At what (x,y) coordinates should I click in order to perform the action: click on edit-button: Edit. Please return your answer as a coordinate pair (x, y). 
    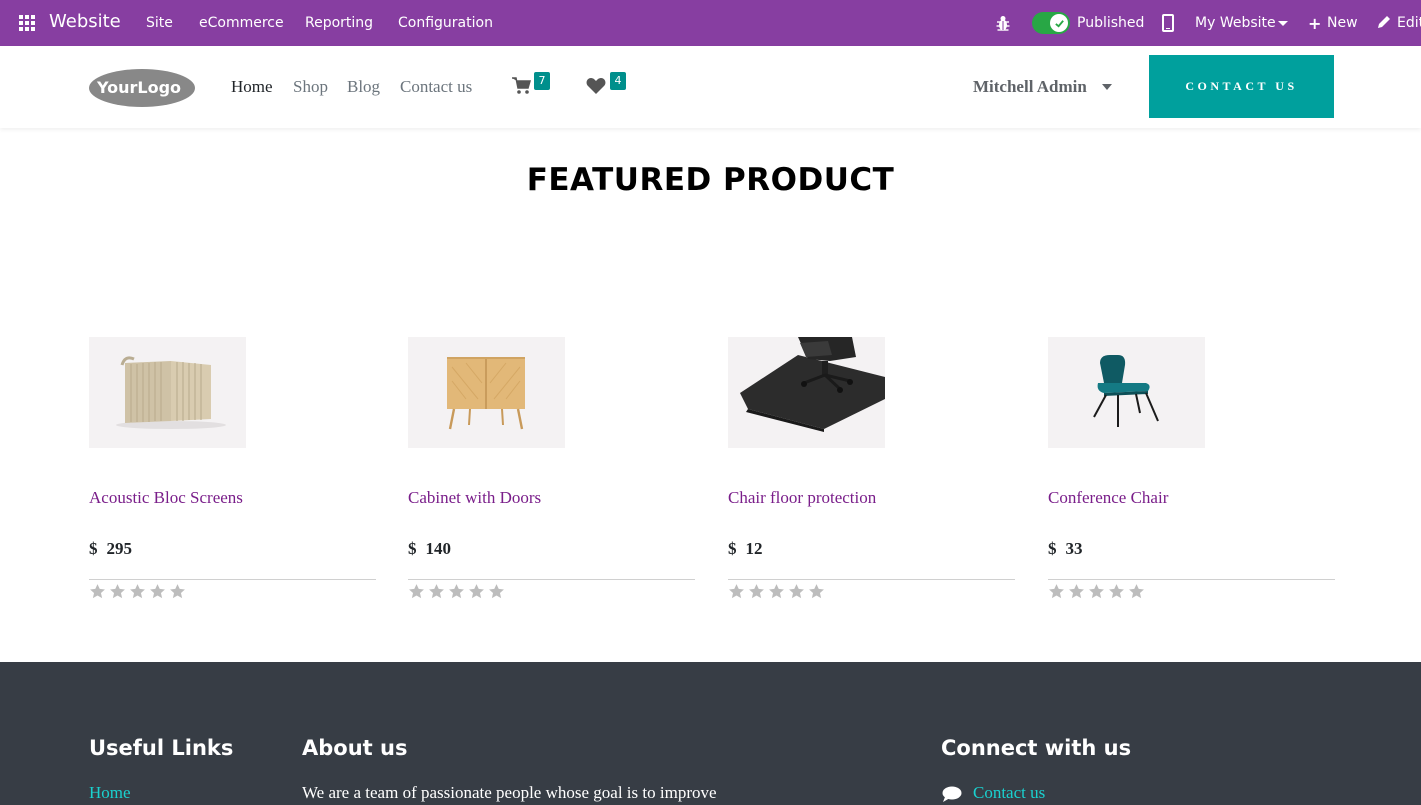
    Looking at the image, I should click on (1409, 23).